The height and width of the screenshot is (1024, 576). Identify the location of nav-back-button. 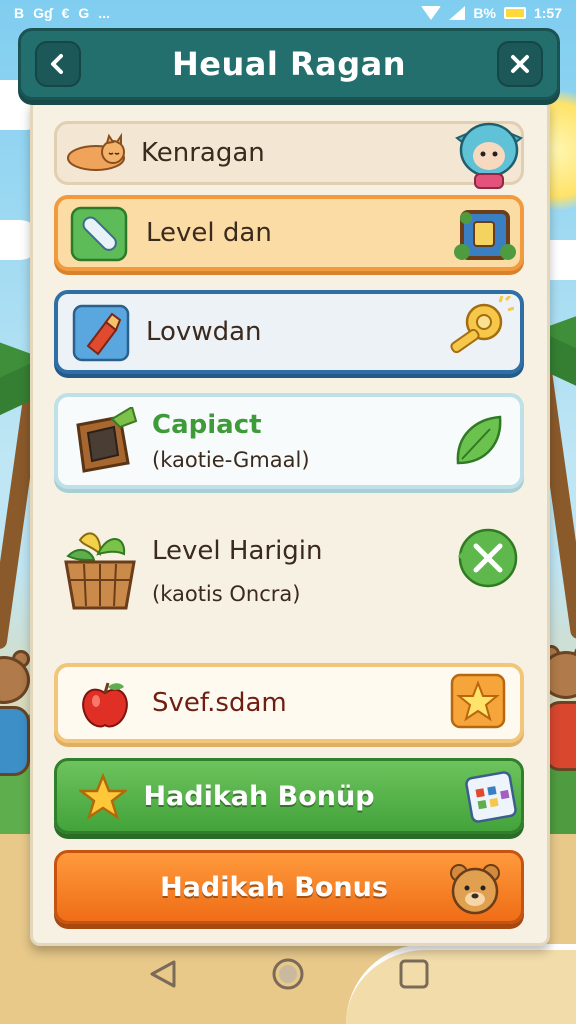
(164, 974).